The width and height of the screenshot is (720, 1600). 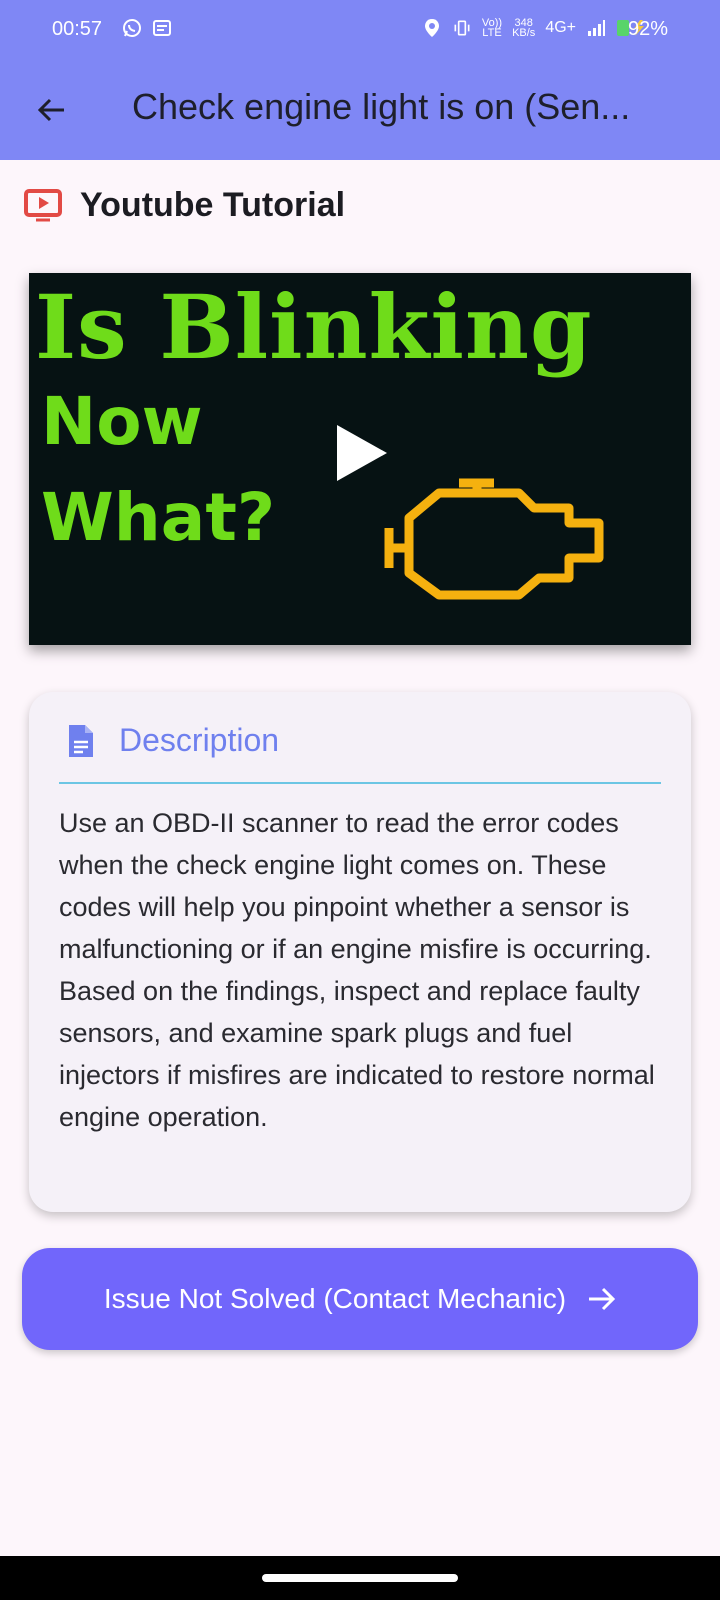 I want to click on network-speed: 348 KB/s, so click(x=524, y=28).